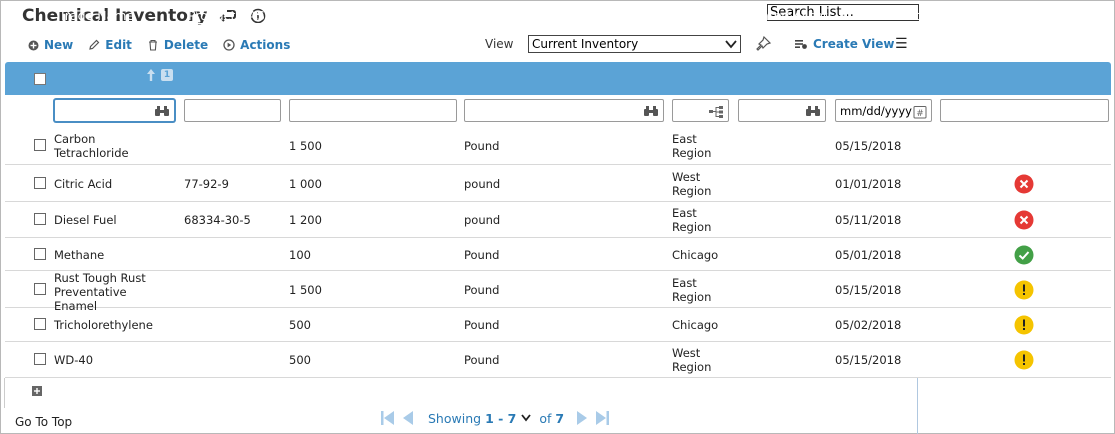 This screenshot has height=434, width=1115. I want to click on error-status-icon, so click(1024, 184).